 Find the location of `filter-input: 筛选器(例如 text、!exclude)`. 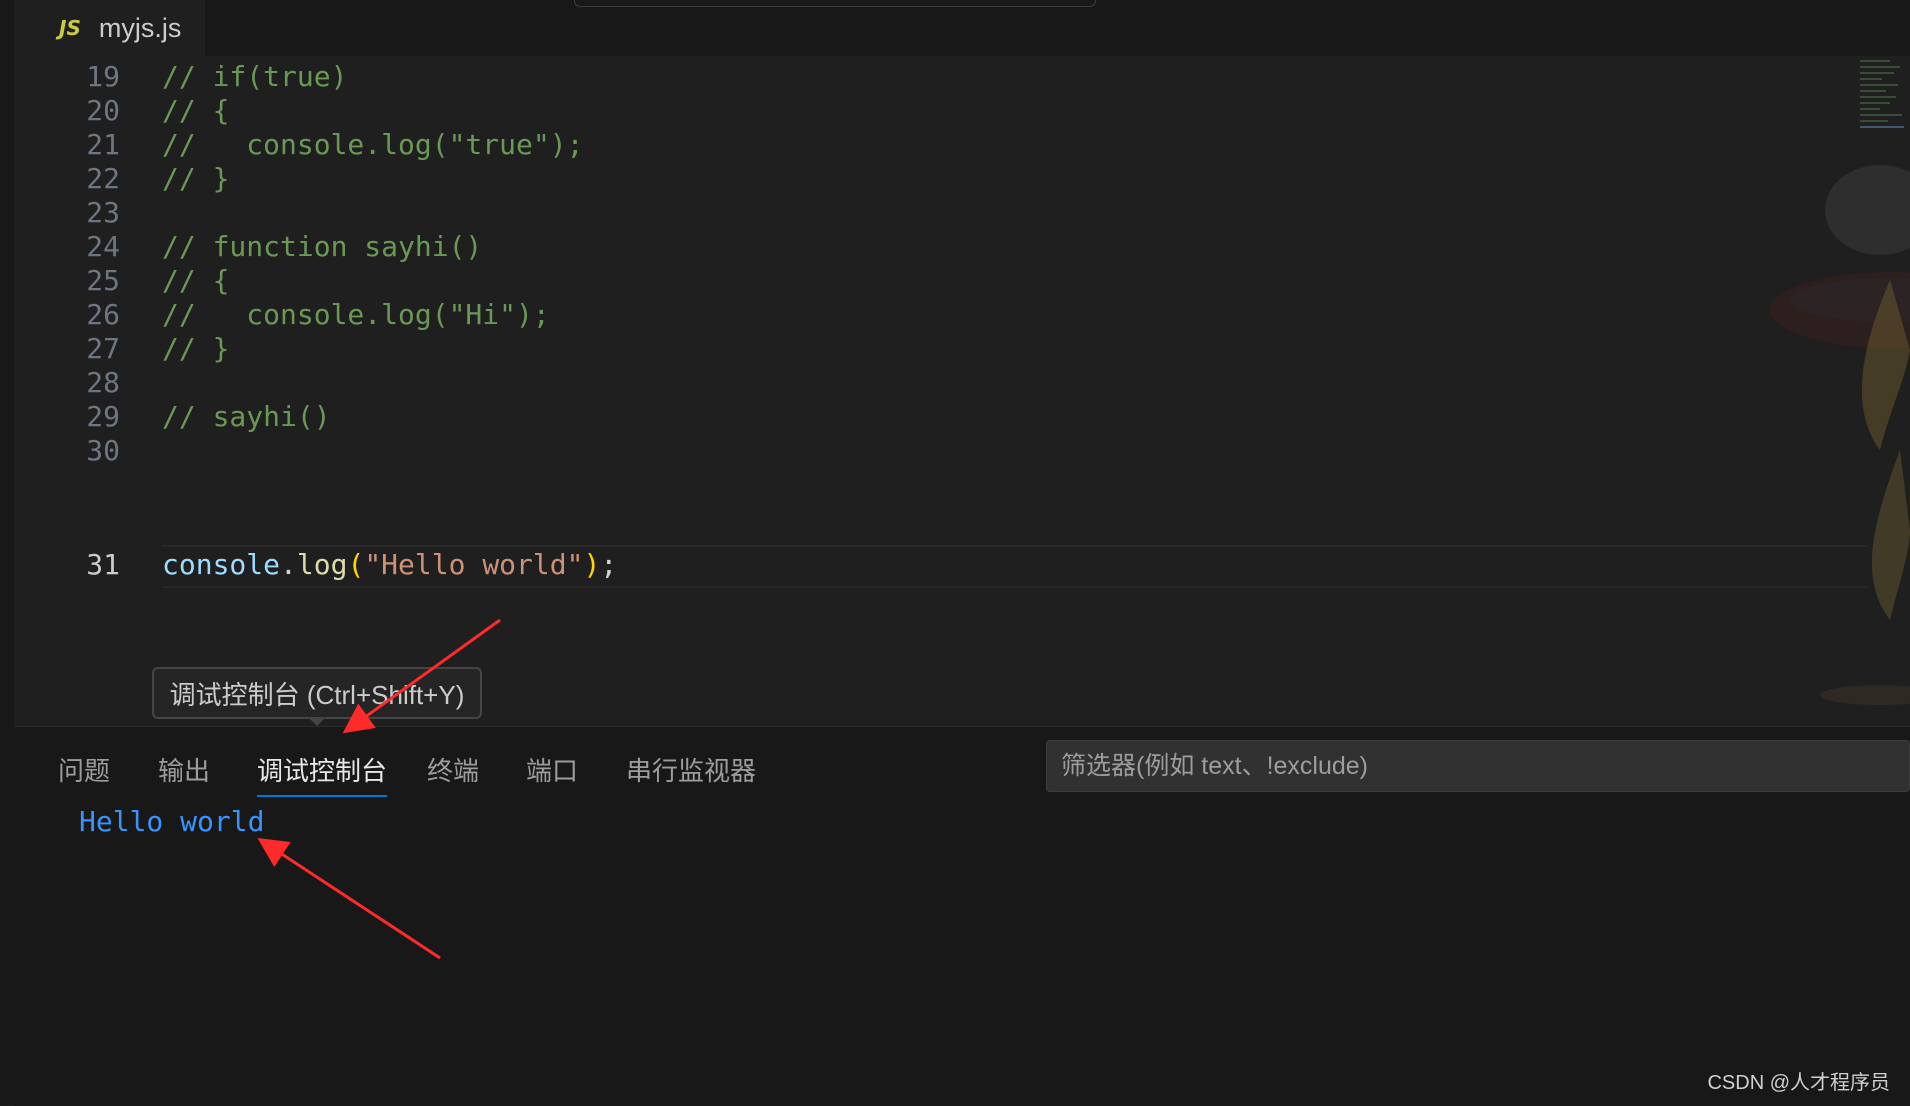

filter-input: 筛选器(例如 text、!exclude) is located at coordinates (1478, 766).